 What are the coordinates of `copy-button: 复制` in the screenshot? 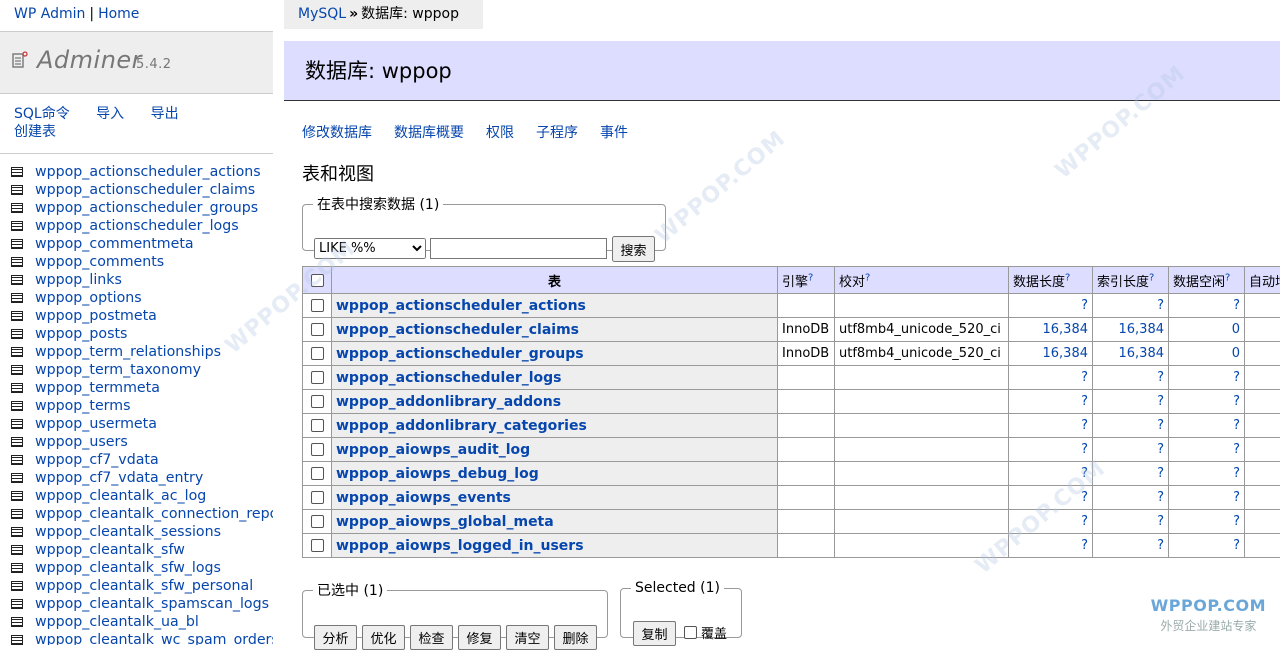 It's located at (654, 633).